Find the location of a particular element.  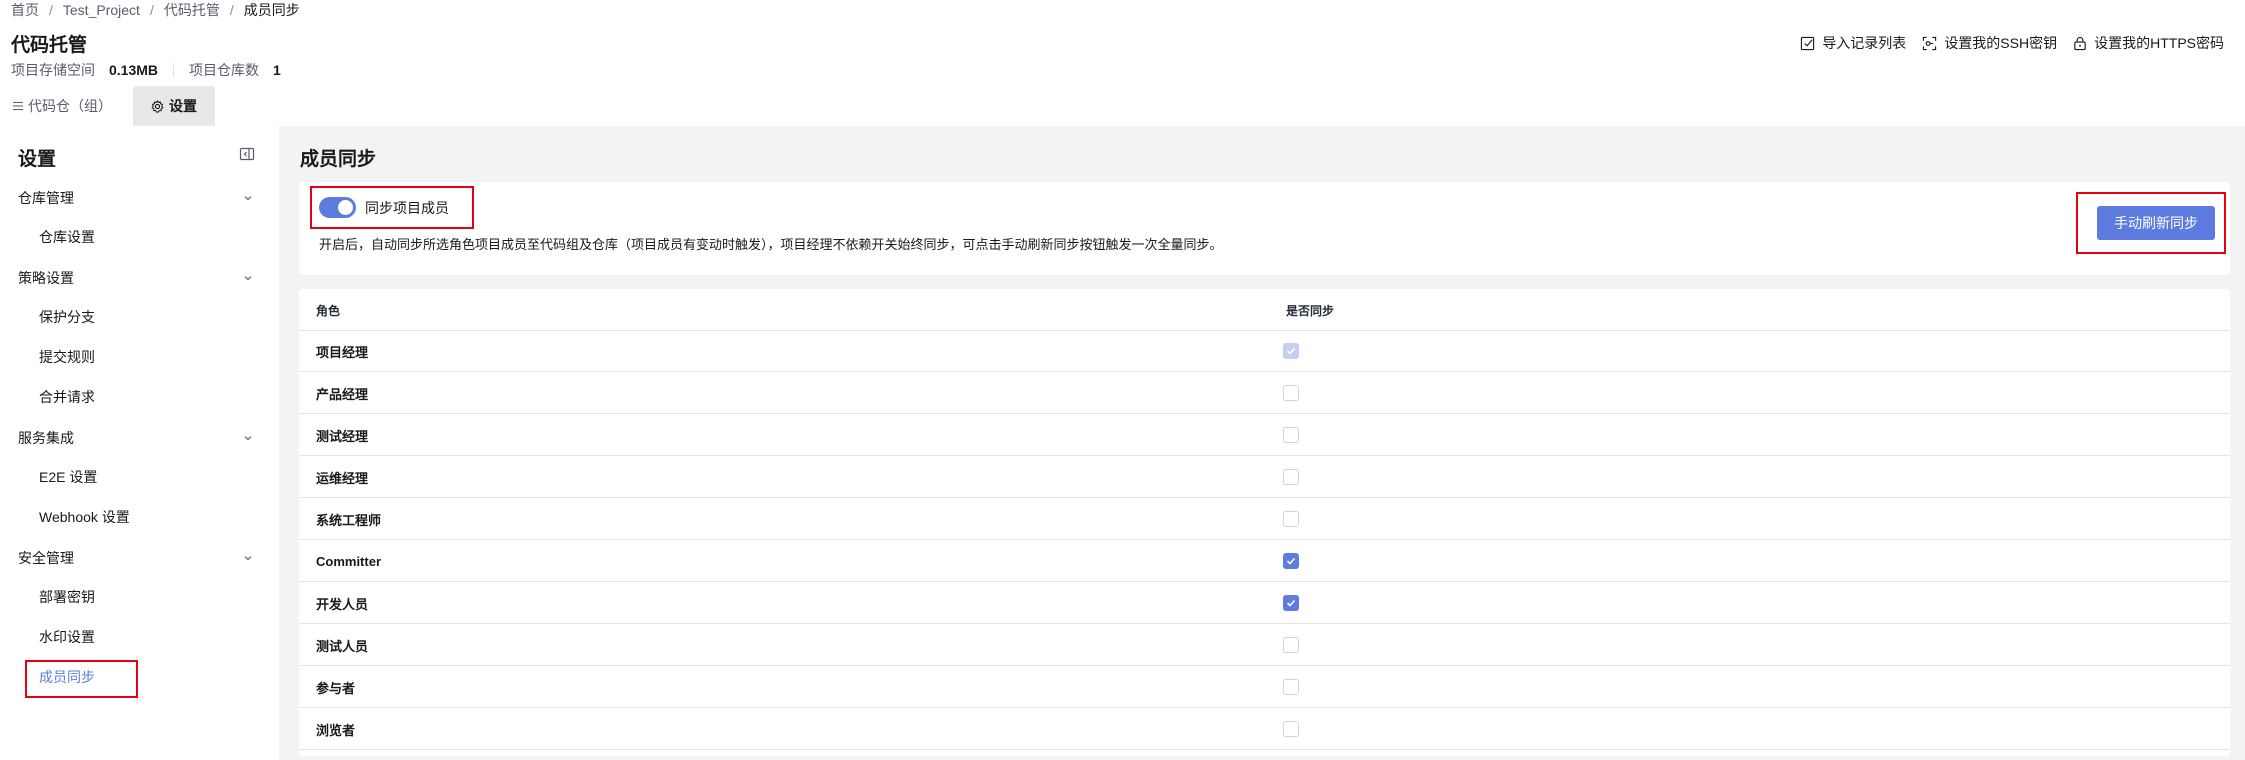

table-row: 浏览者 is located at coordinates (1264, 729).